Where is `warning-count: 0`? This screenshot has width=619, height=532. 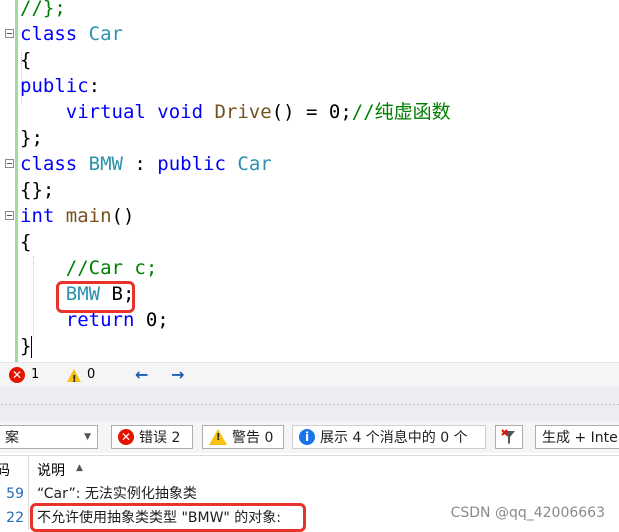
warning-count: 0 is located at coordinates (91, 374).